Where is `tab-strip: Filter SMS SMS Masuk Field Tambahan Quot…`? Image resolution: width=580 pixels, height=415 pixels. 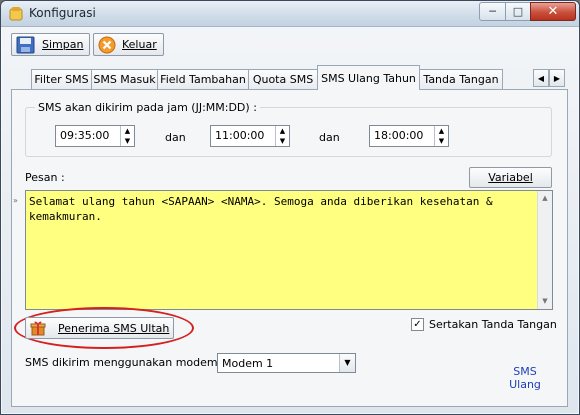
tab-strip: Filter SMS SMS Masuk Field Tambahan Quot… is located at coordinates (289, 77).